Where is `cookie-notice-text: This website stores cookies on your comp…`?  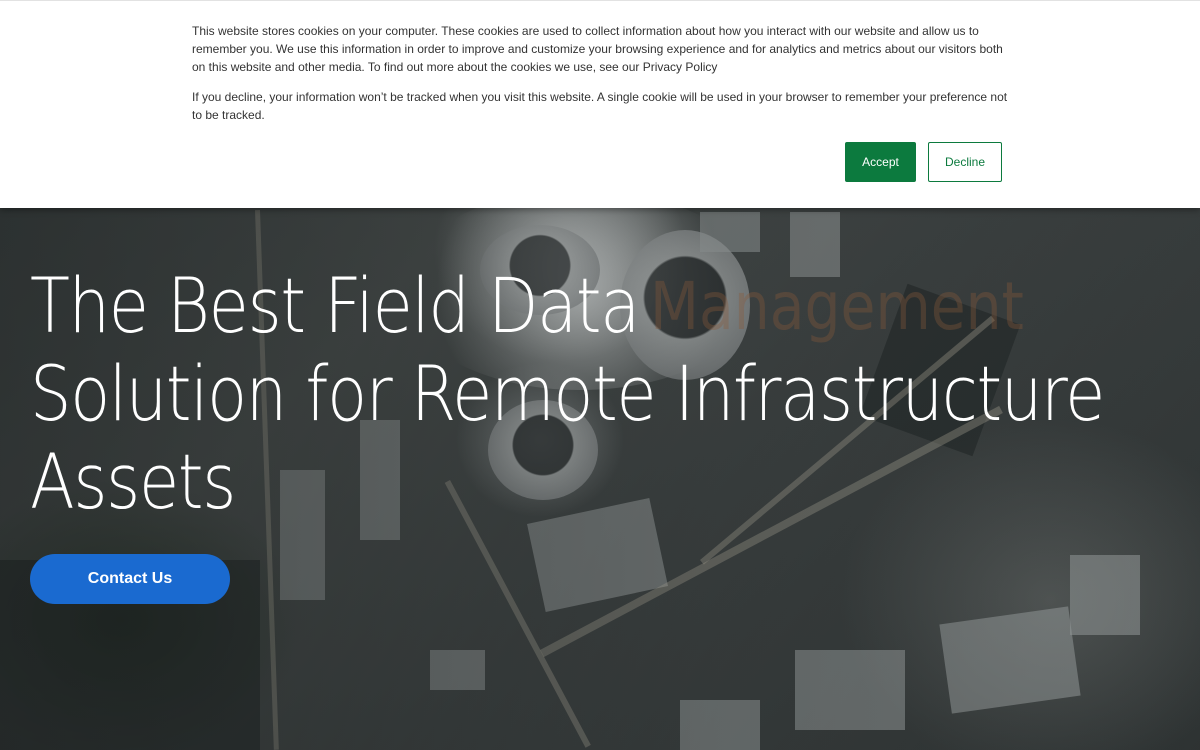
cookie-notice-text: This website stores cookies on your comp… is located at coordinates (597, 49).